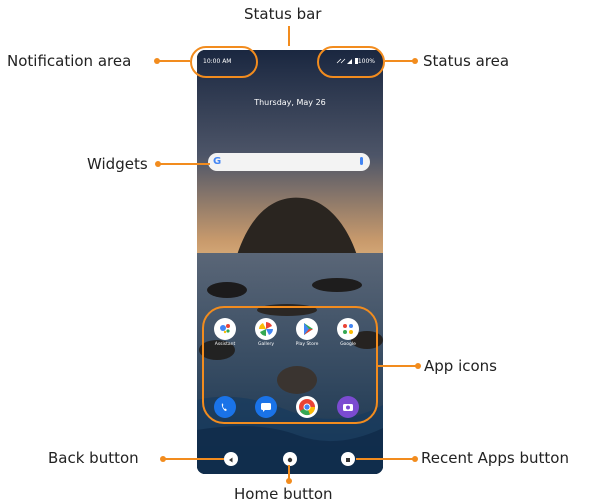 This screenshot has height=504, width=603. What do you see at coordinates (290, 102) in the screenshot?
I see `date-widget: Thursday, May 26` at bounding box center [290, 102].